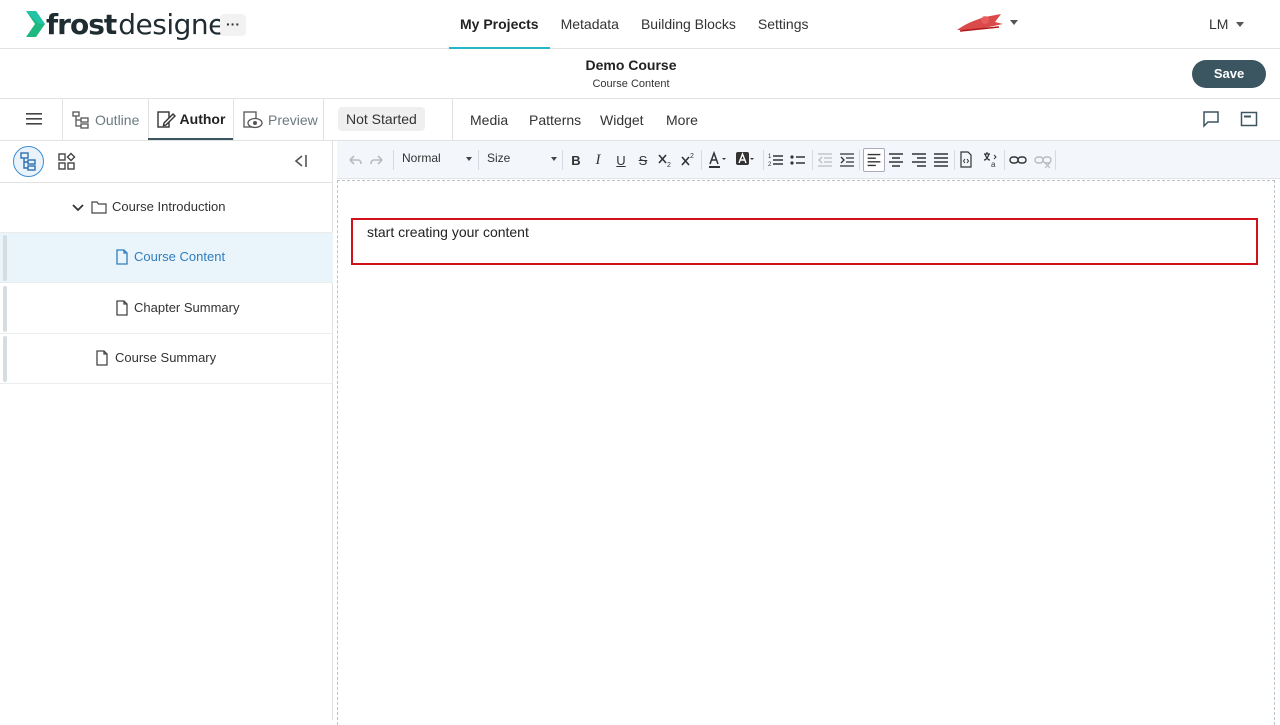 The width and height of the screenshot is (1280, 725). What do you see at coordinates (980, 23) in the screenshot?
I see `organization-logo-icon` at bounding box center [980, 23].